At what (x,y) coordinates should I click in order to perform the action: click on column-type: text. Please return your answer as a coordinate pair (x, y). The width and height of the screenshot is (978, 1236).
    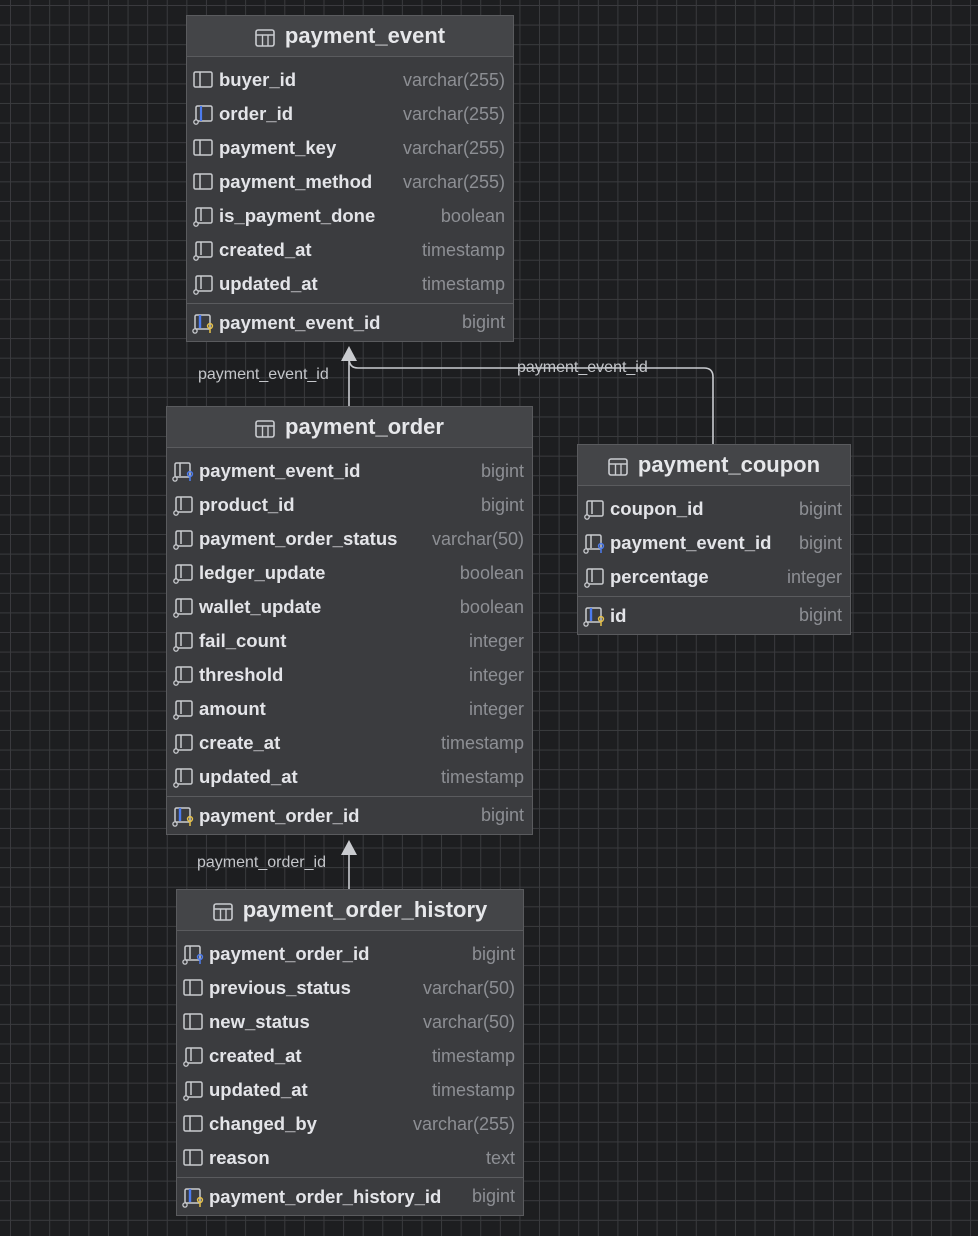
    Looking at the image, I should click on (500, 1157).